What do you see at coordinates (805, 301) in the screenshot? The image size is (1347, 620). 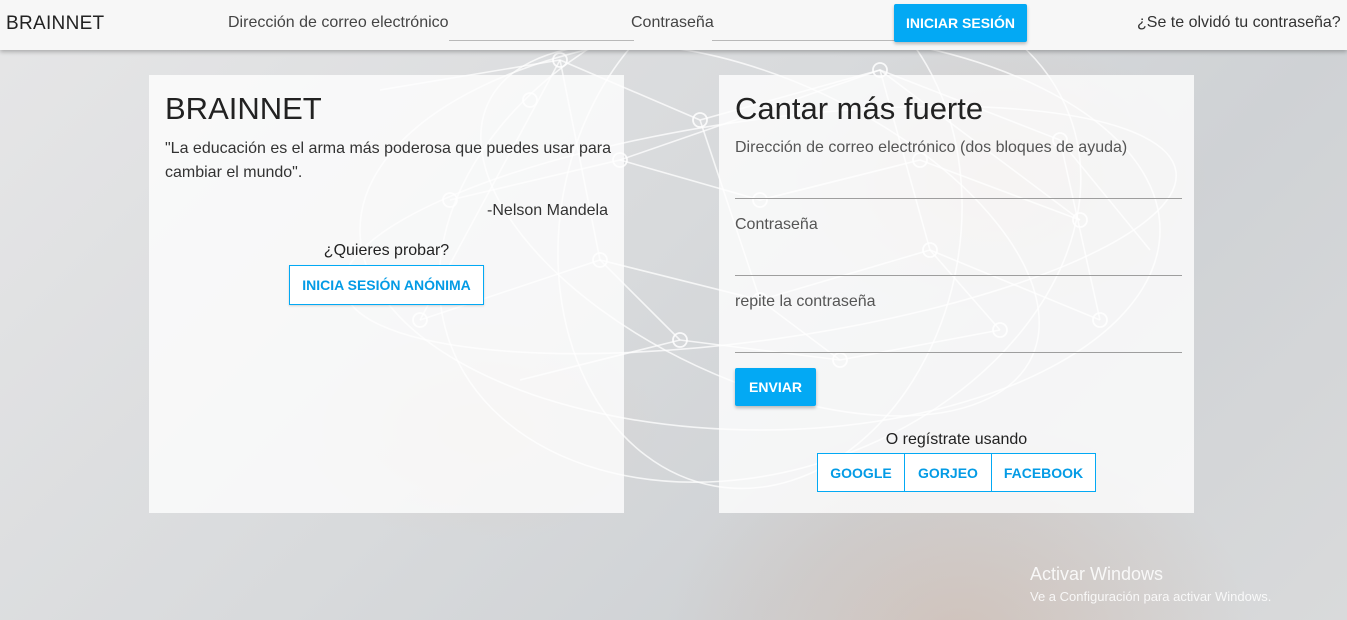 I see `repeat-password-label: repite la contraseña` at bounding box center [805, 301].